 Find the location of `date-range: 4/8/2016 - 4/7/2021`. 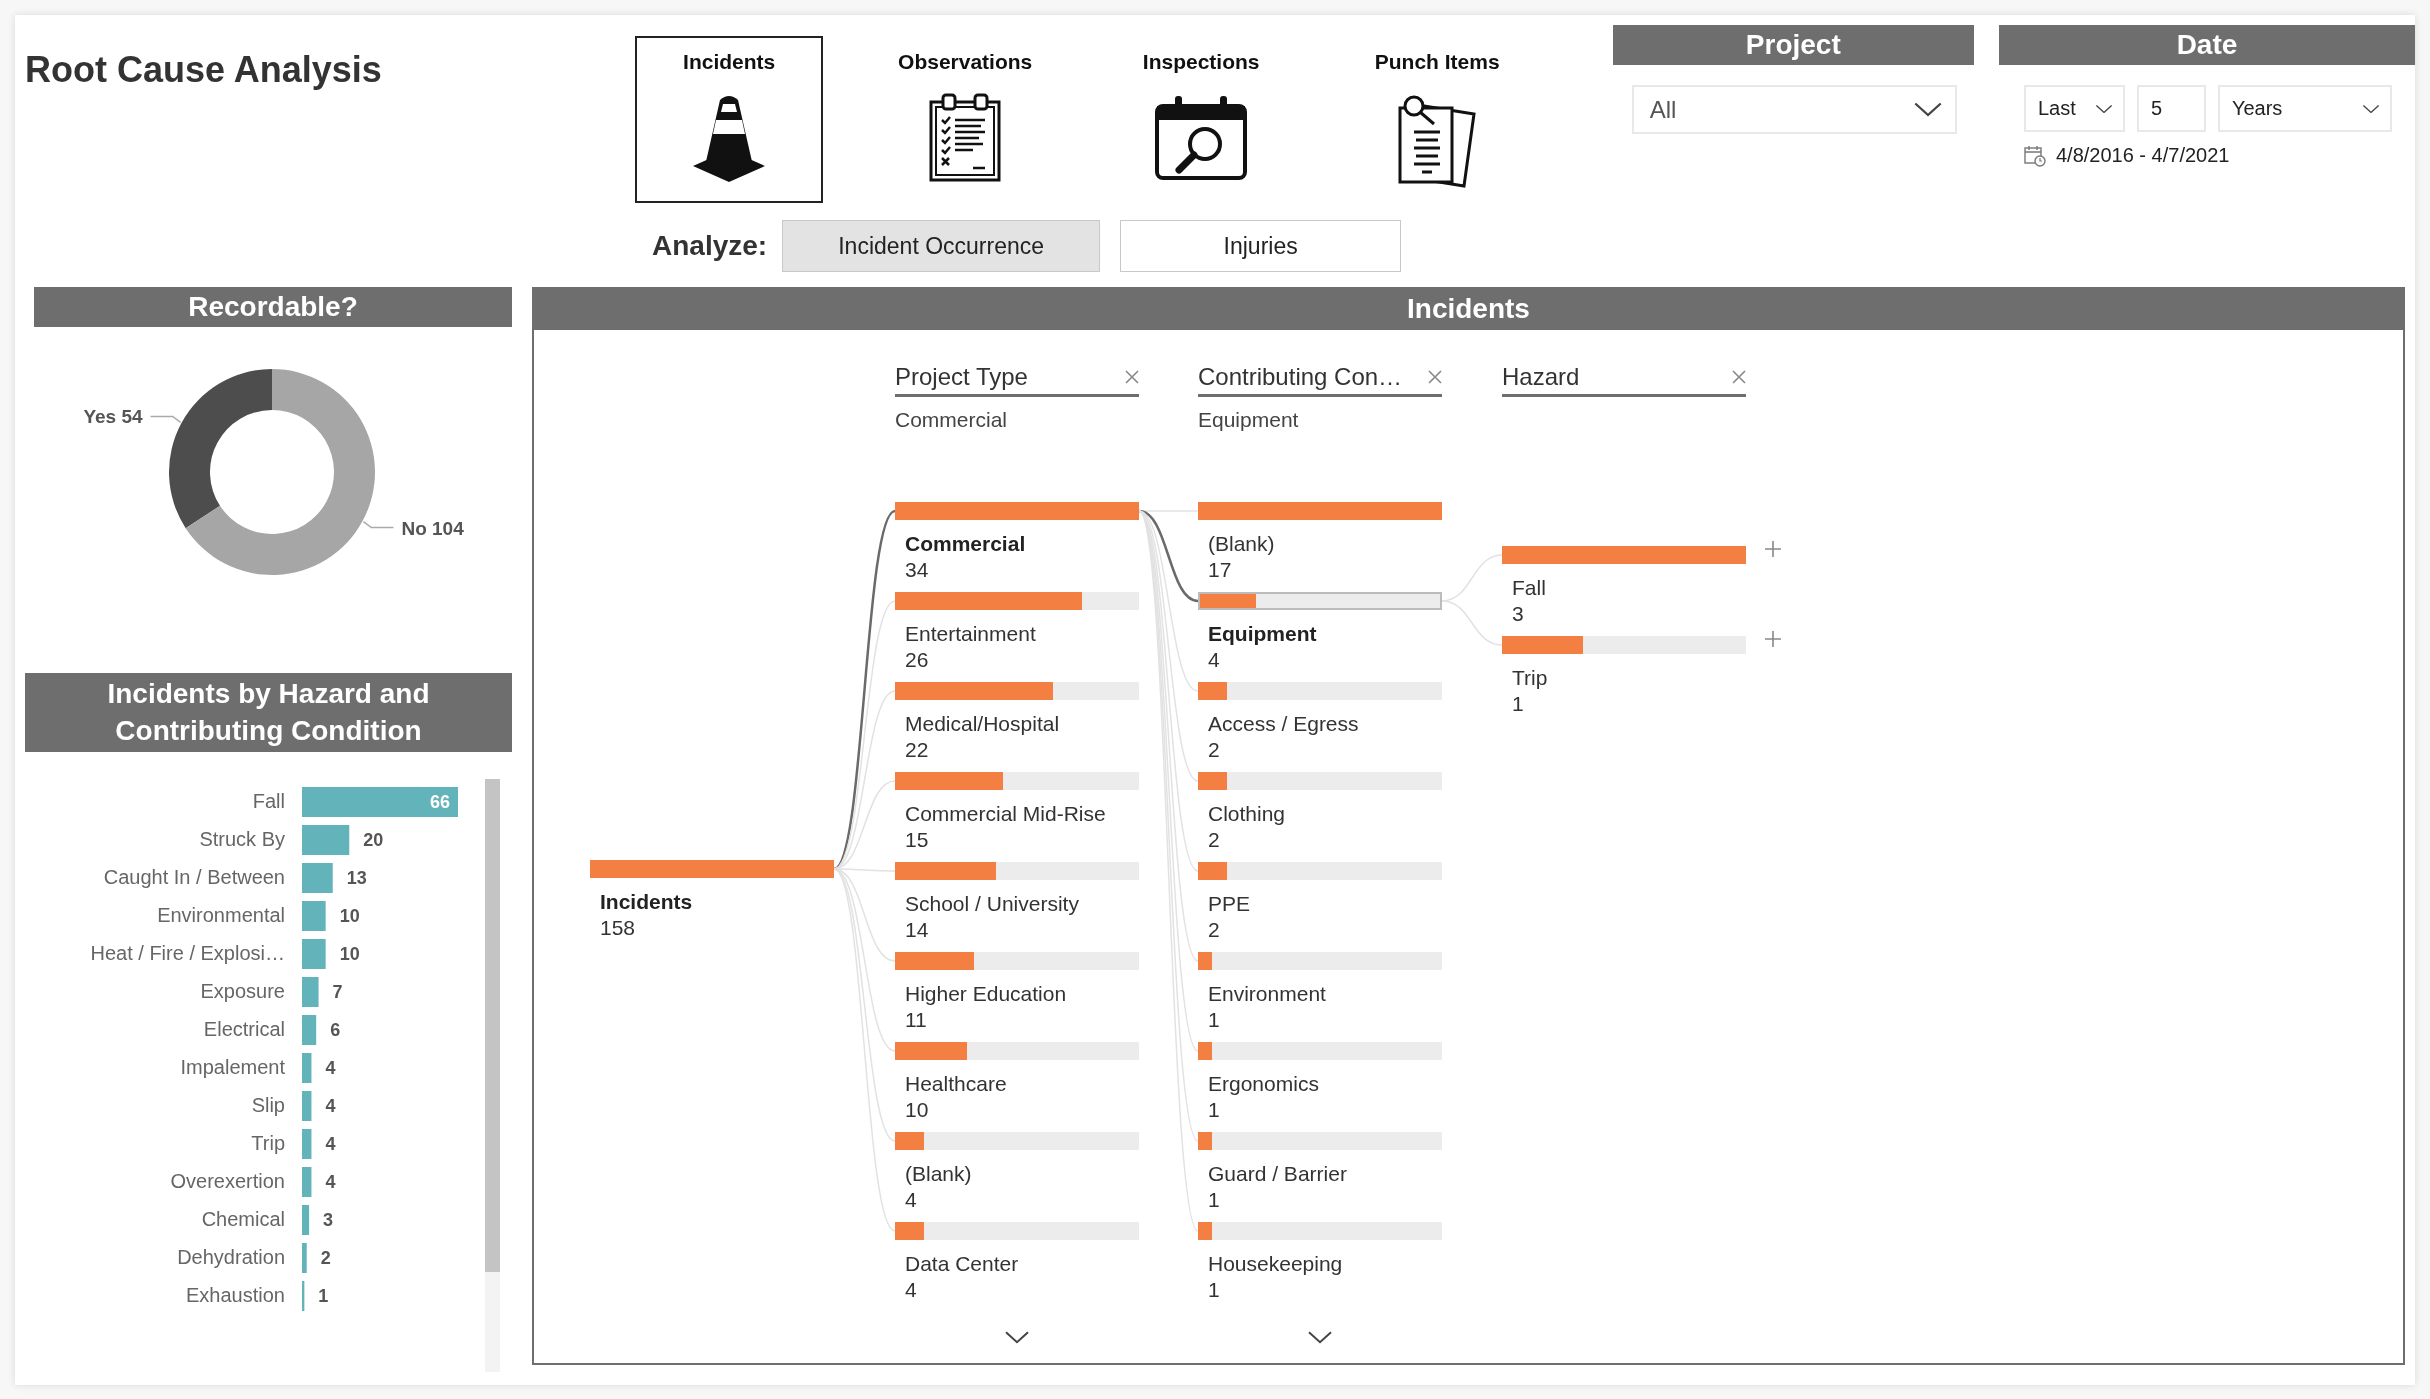

date-range: 4/8/2016 - 4/7/2021 is located at coordinates (2142, 155).